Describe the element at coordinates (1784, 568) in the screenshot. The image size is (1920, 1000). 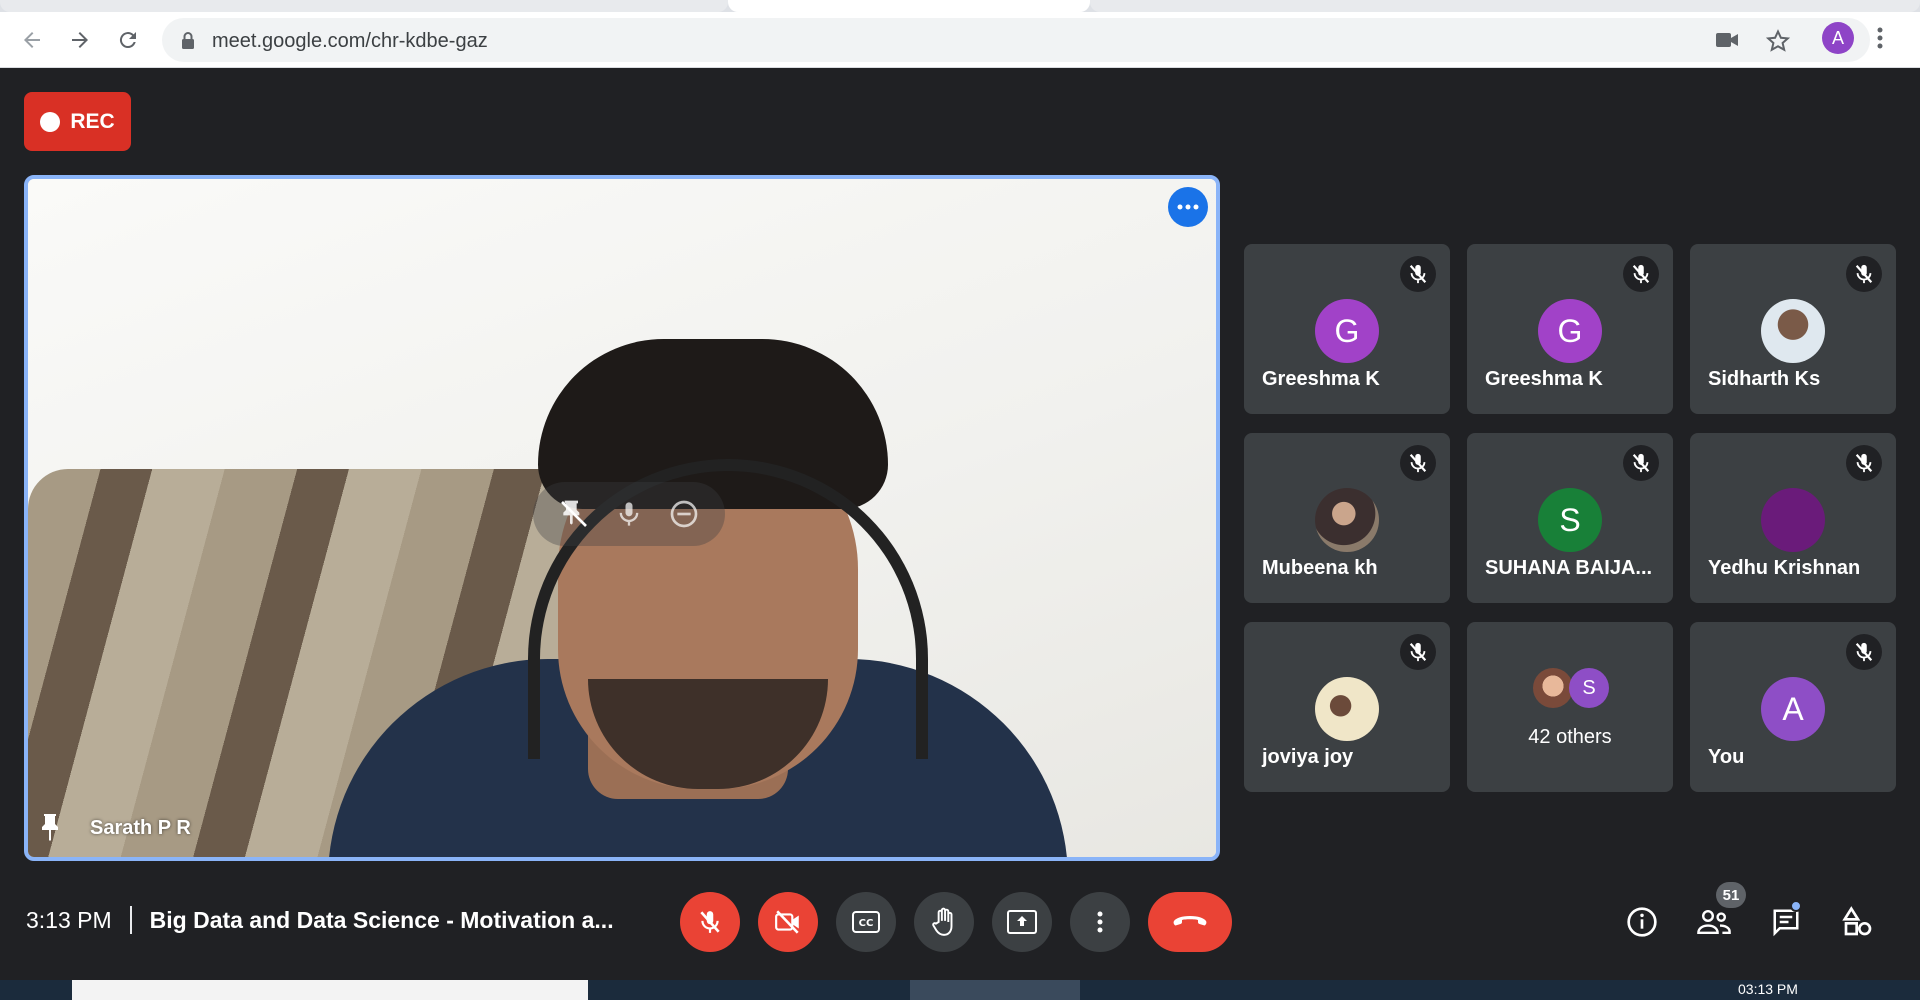
I see `participant-name: Yedhu Krishnan` at that location.